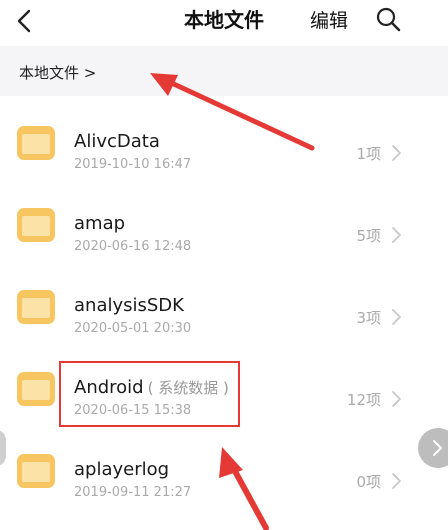 This screenshot has width=448, height=530. Describe the element at coordinates (133, 246) in the screenshot. I see `file-date: 2020-06-16 12:48` at that location.